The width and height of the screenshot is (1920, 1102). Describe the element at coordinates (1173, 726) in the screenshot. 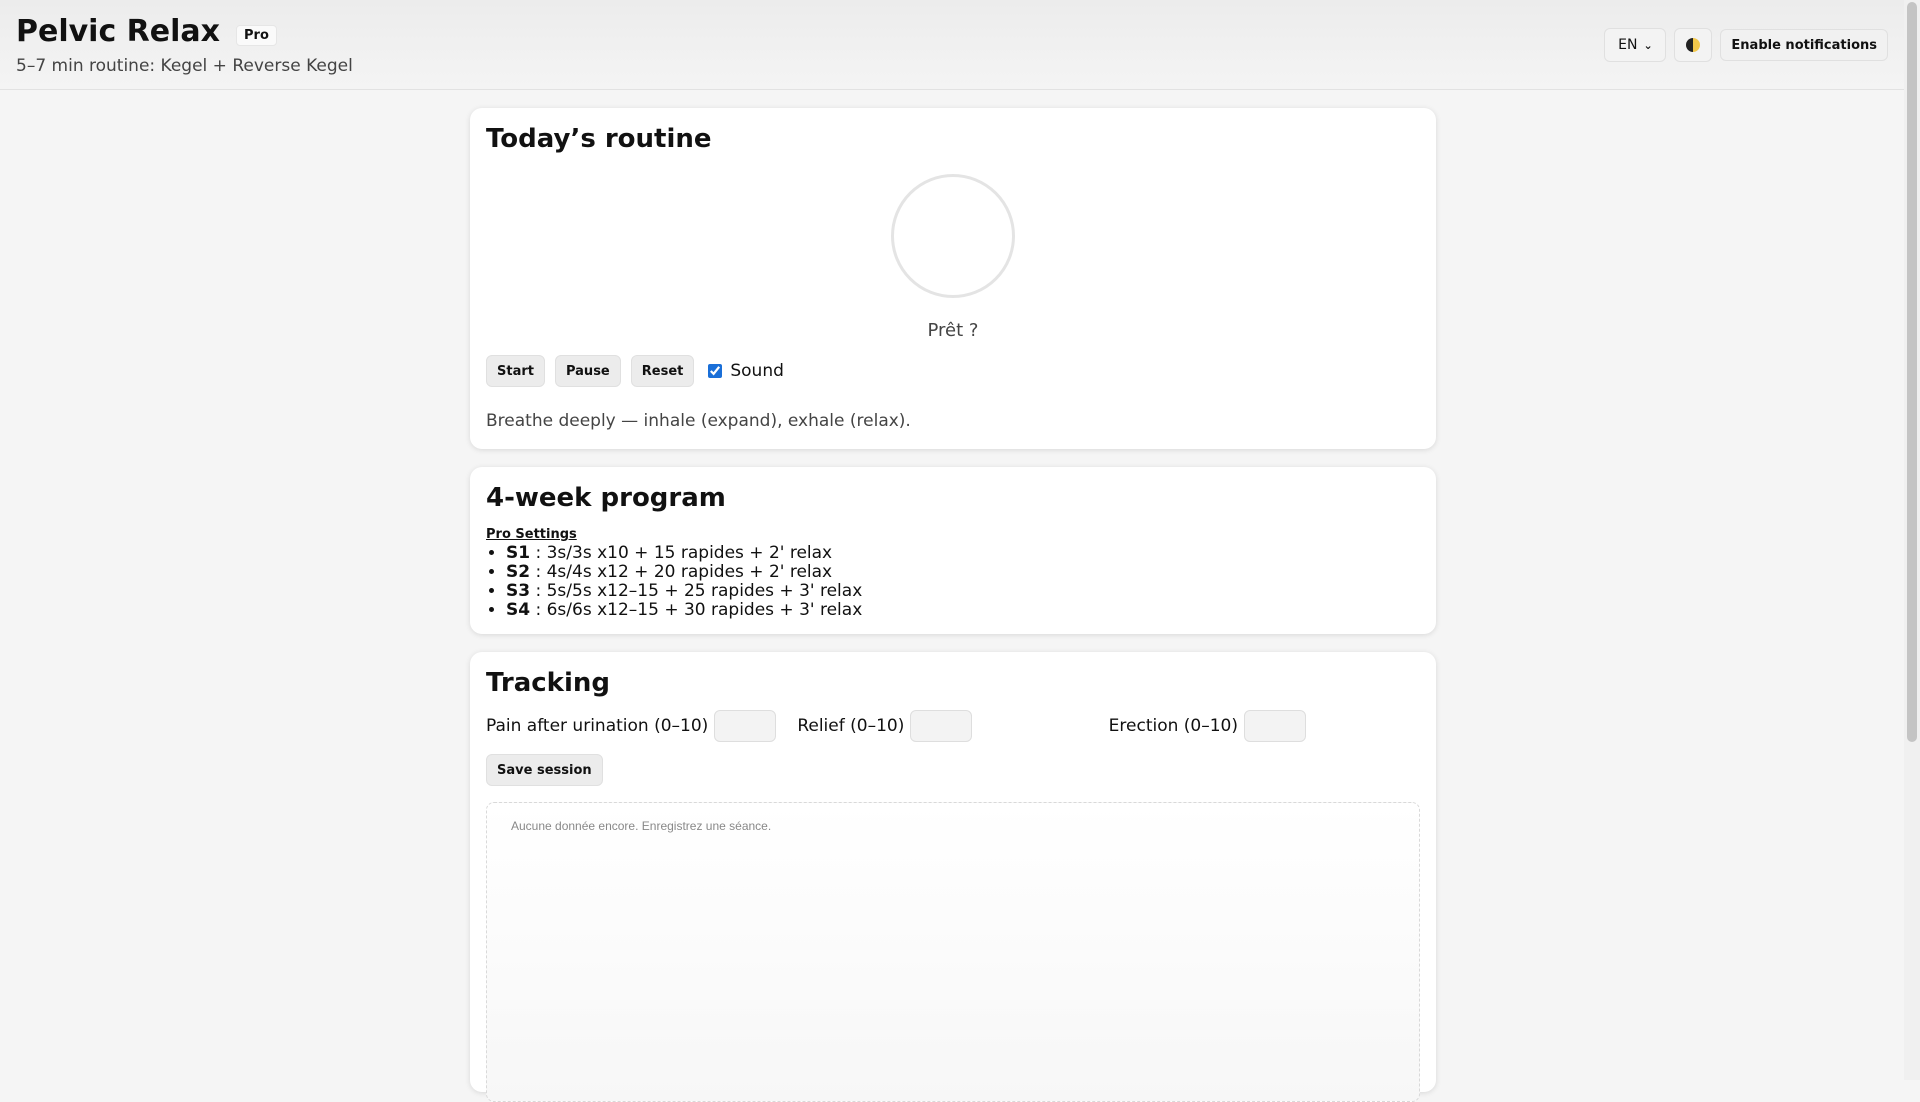

I see `erection-label: Erection (0–10)` at that location.